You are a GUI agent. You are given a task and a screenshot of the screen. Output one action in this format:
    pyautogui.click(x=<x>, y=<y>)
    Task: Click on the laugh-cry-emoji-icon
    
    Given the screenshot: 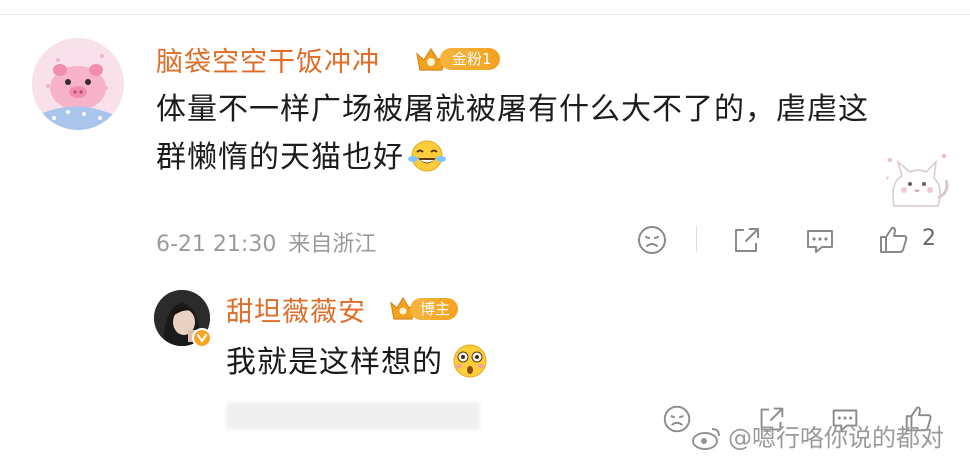 What is the action you would take?
    pyautogui.click(x=427, y=163)
    